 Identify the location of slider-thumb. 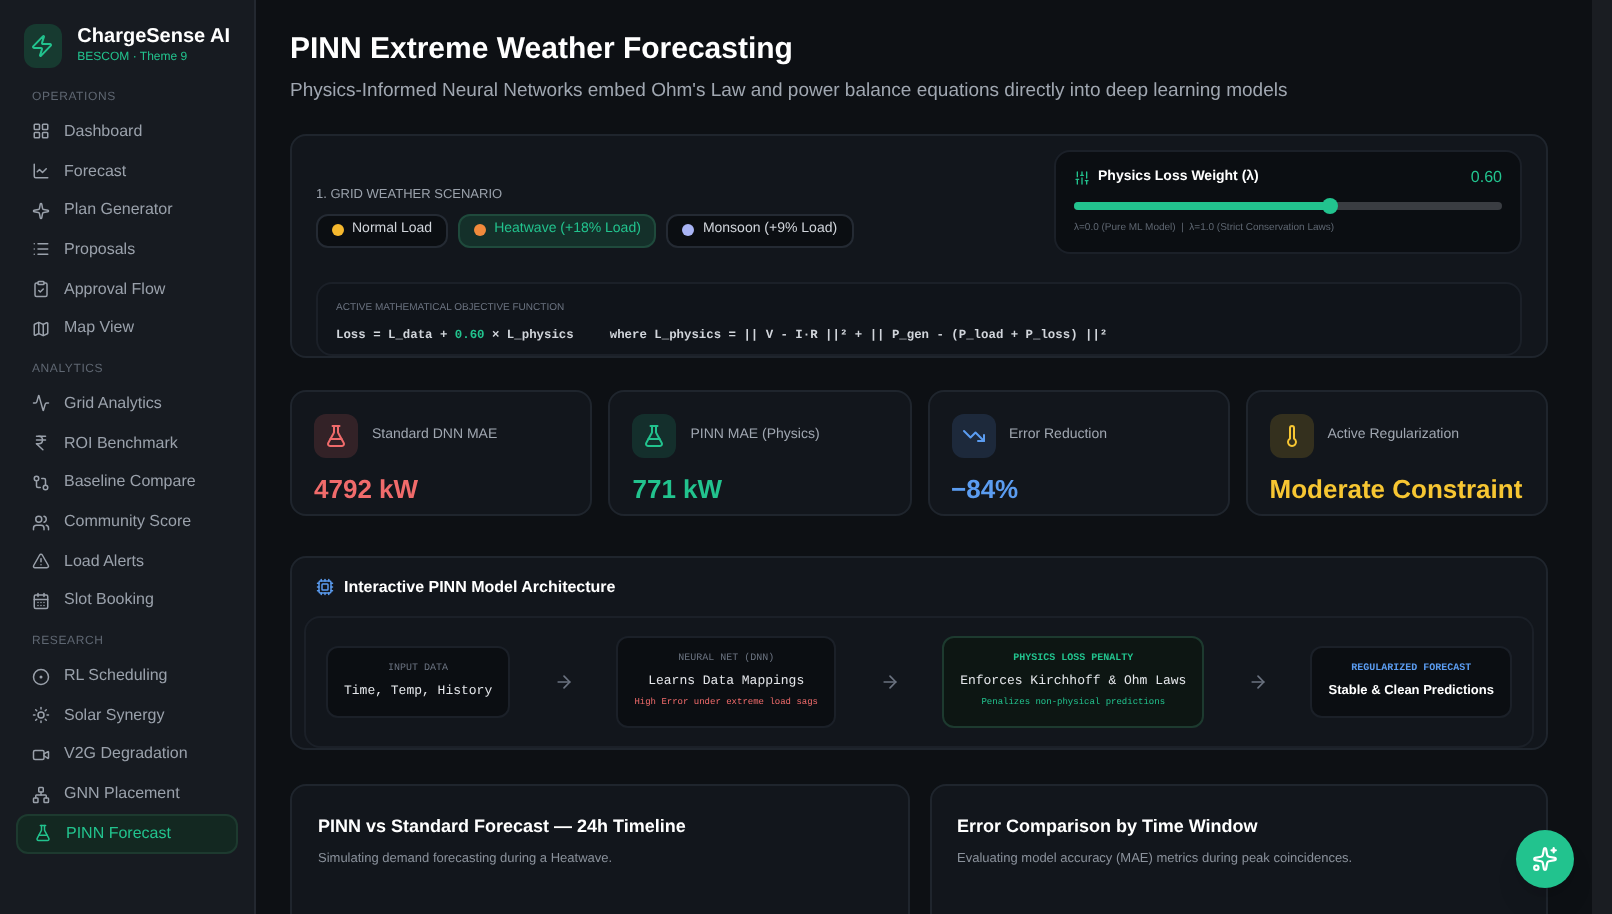
(1330, 205).